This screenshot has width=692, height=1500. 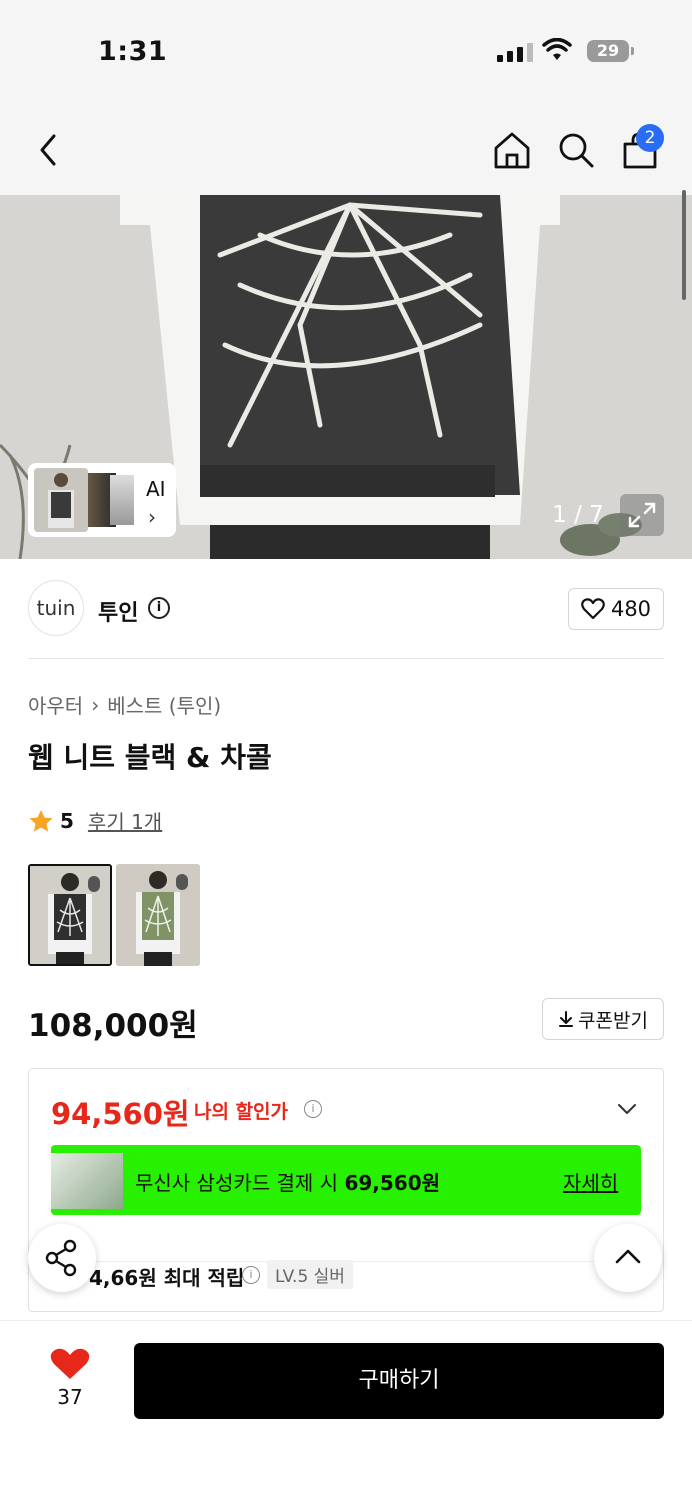 What do you see at coordinates (156, 489) in the screenshot?
I see `ai-label: AI` at bounding box center [156, 489].